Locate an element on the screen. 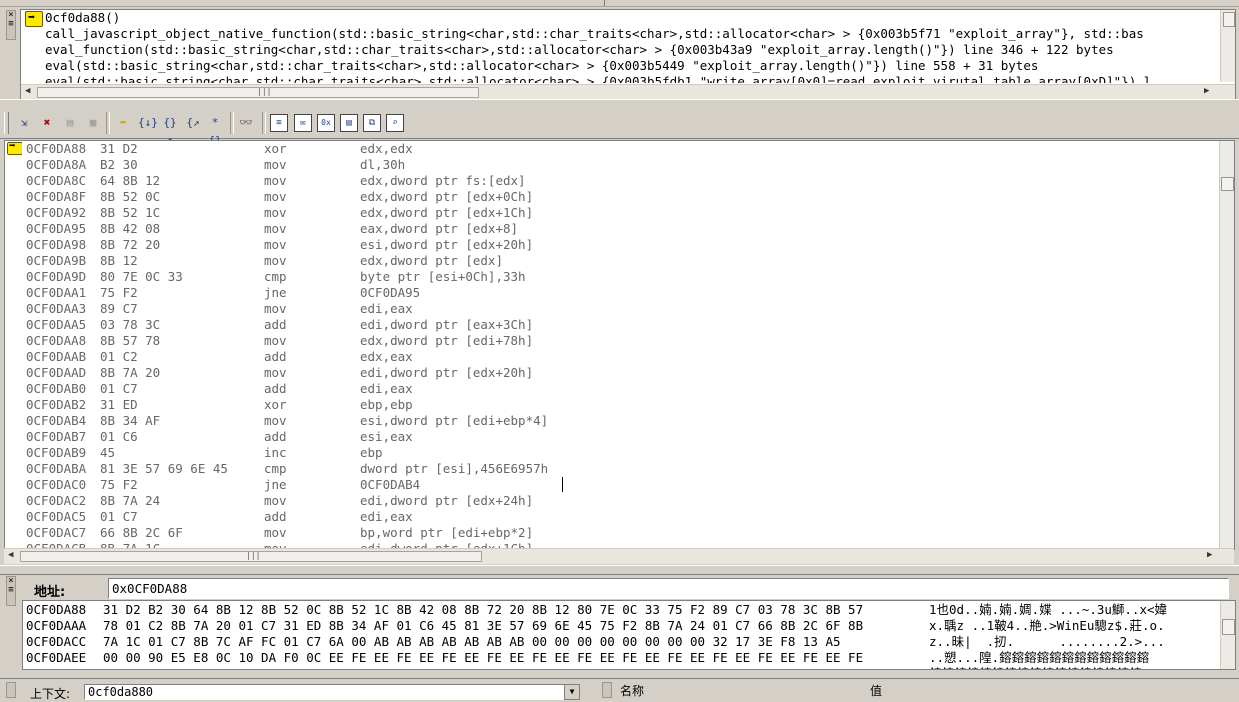  step-over-icon: {↓} is located at coordinates (148, 123).